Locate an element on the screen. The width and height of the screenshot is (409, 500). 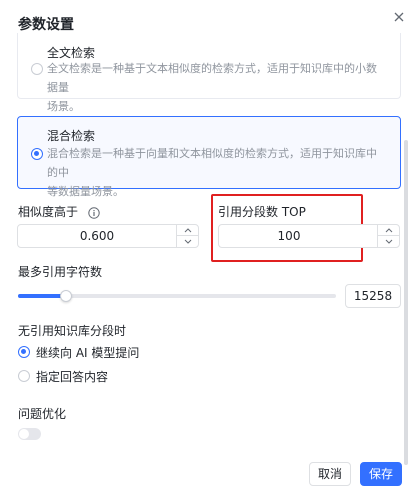
no-reference-option-continue-radio is located at coordinates (24, 352).